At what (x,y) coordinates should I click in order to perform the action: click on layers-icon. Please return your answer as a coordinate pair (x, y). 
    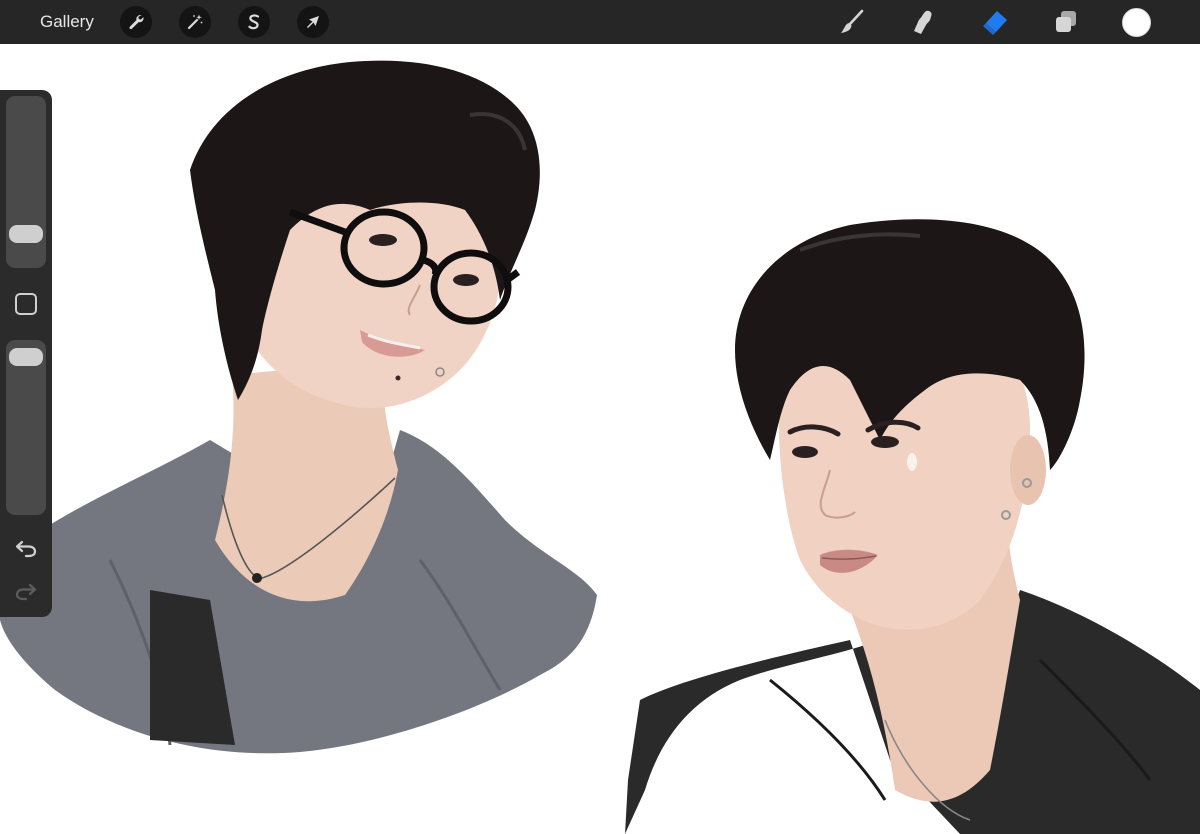
    Looking at the image, I should click on (1066, 21).